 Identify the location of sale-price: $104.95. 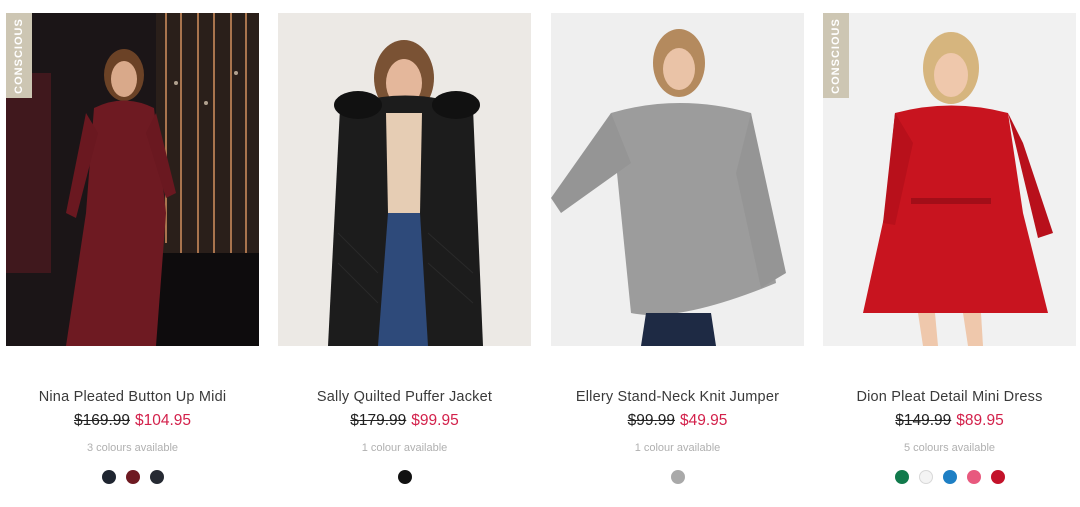
(163, 420).